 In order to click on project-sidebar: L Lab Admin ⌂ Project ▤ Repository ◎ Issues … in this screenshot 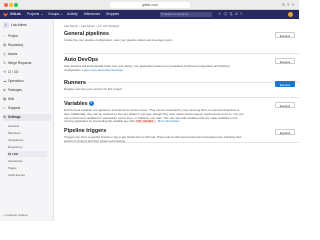, I will do `click(27, 120)`.